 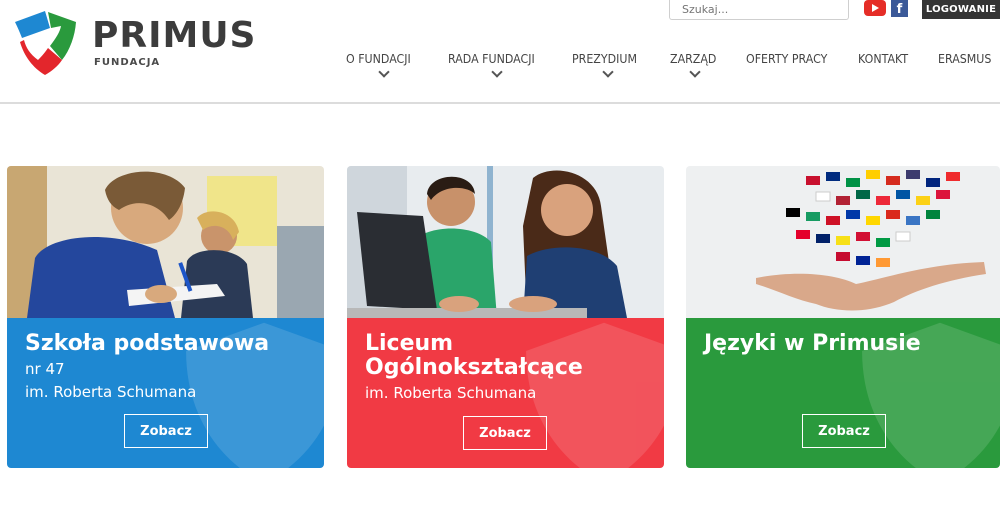 What do you see at coordinates (964, 59) in the screenshot?
I see `nav-erasmus: ERASMUS` at bounding box center [964, 59].